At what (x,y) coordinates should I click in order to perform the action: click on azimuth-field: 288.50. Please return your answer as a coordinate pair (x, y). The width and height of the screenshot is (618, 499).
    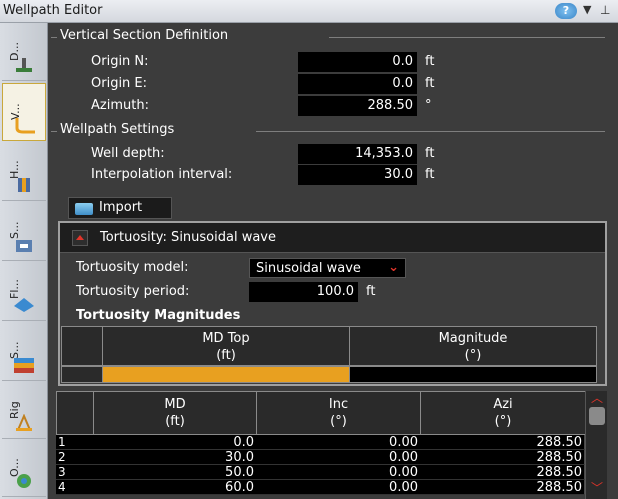
    Looking at the image, I should click on (357, 106).